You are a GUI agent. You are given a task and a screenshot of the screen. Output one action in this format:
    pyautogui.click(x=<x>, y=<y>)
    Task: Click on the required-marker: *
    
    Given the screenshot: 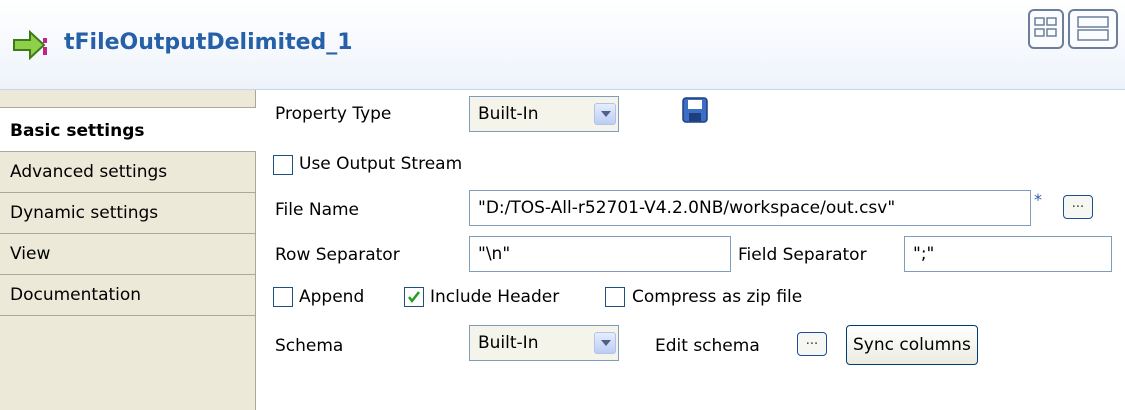 What is the action you would take?
    pyautogui.click(x=1038, y=199)
    